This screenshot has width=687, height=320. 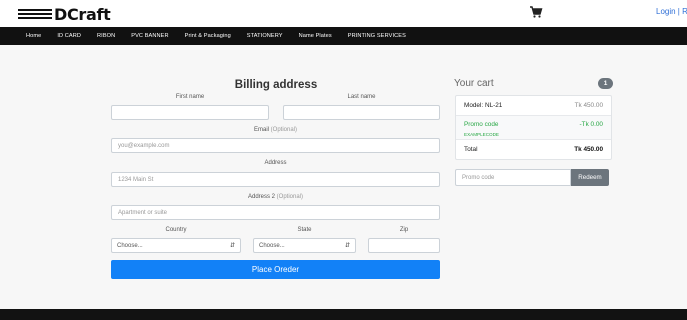 What do you see at coordinates (315, 36) in the screenshot?
I see `nav-item-name-plates: Name Plates` at bounding box center [315, 36].